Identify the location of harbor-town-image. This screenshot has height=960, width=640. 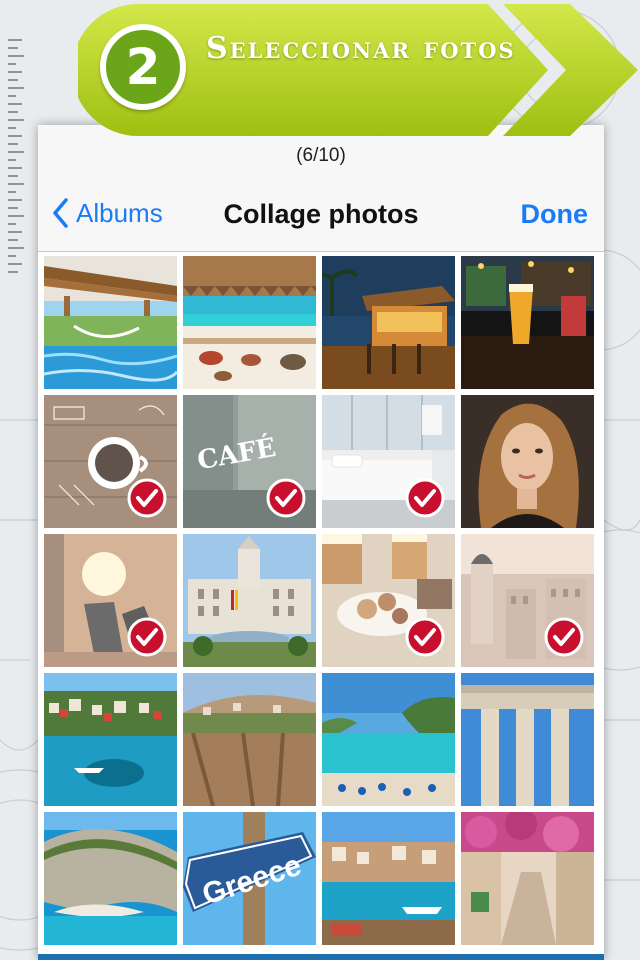
(388, 878).